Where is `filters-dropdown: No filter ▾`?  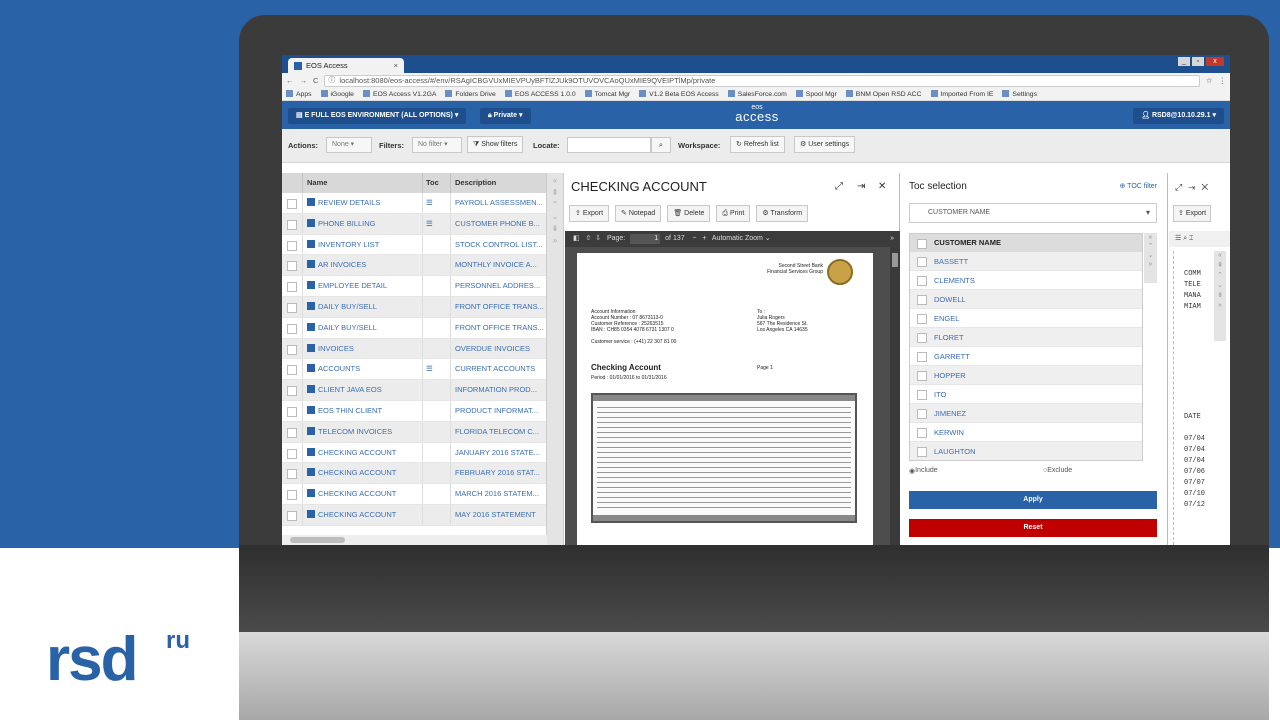
filters-dropdown: No filter ▾ is located at coordinates (437, 145).